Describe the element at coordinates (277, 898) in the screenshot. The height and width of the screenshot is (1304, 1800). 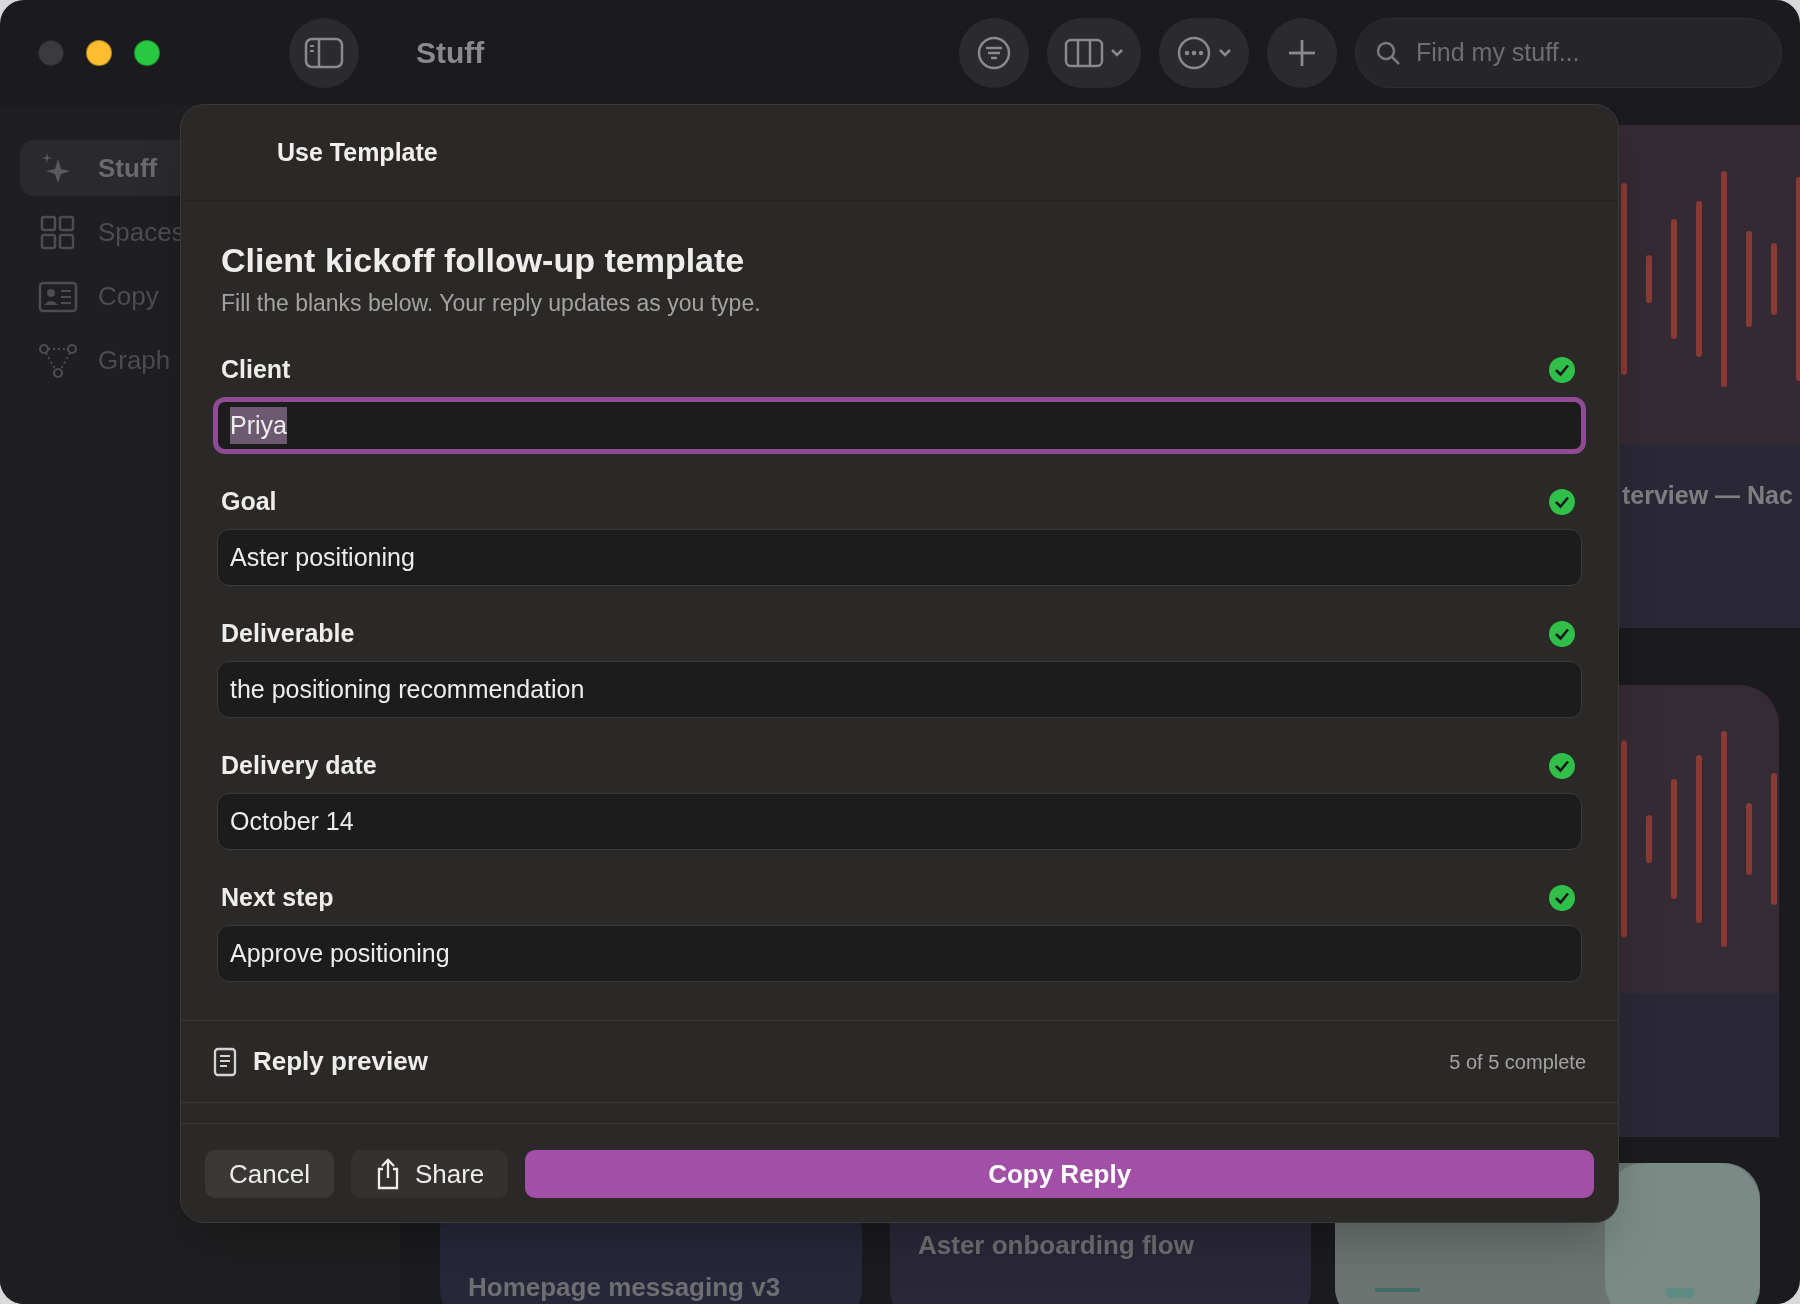
I see `field-label: Next step` at that location.